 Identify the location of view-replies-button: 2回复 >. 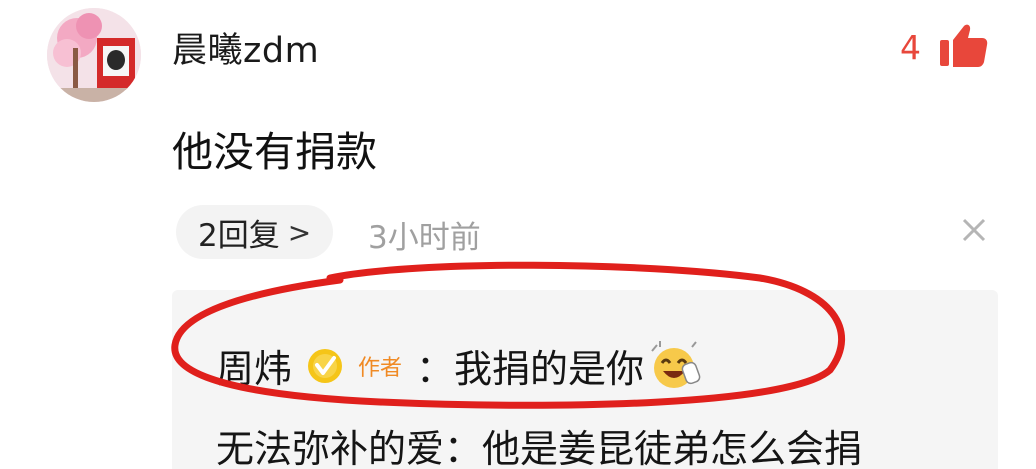
(255, 232).